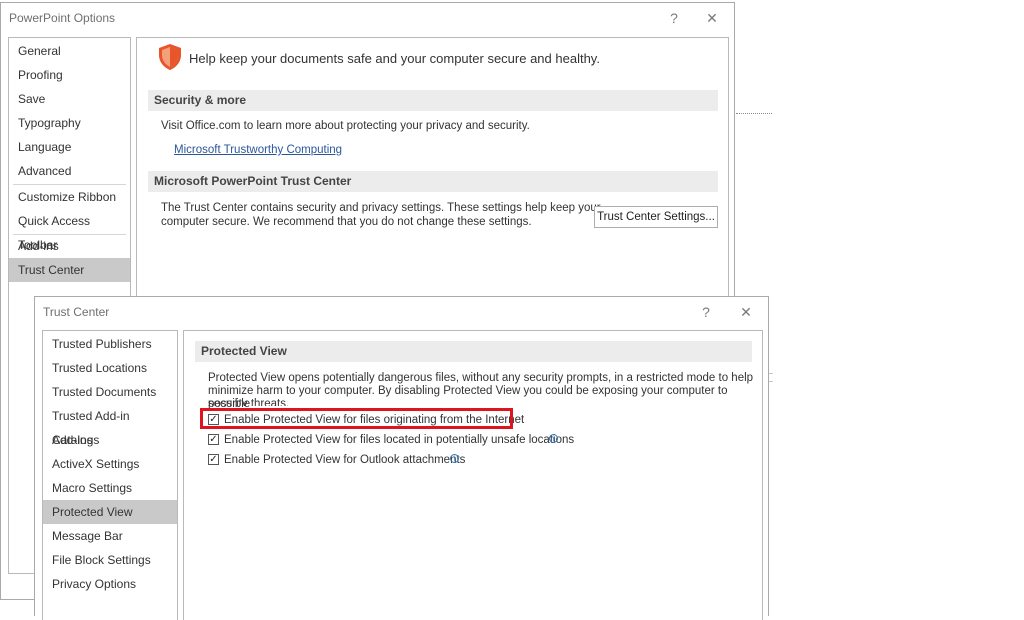  I want to click on trust-title: Trust Center, so click(76, 312).